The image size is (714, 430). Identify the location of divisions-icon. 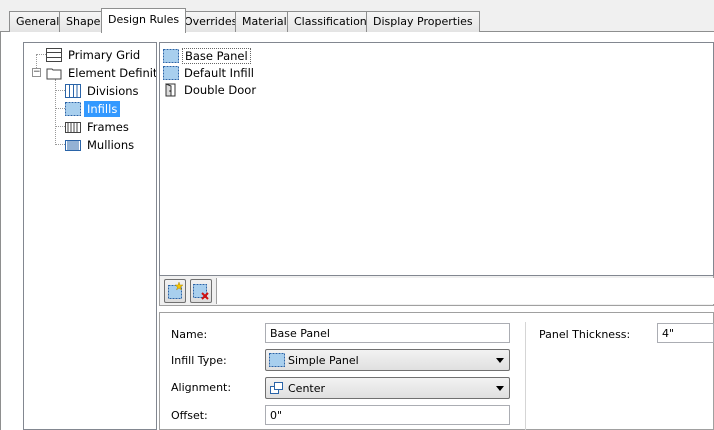
(73, 90).